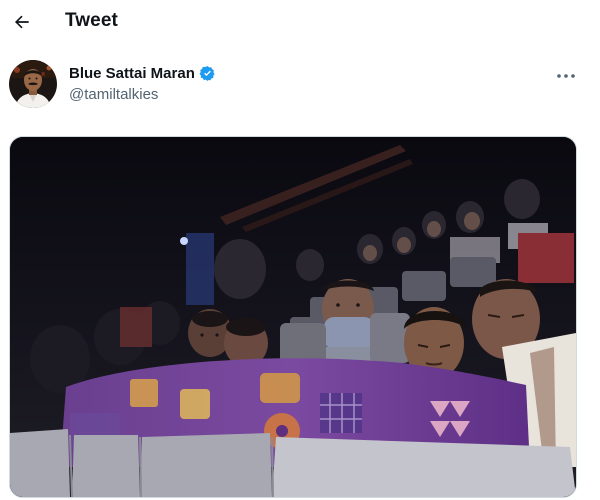  I want to click on arrow-left-icon, so click(22, 22).